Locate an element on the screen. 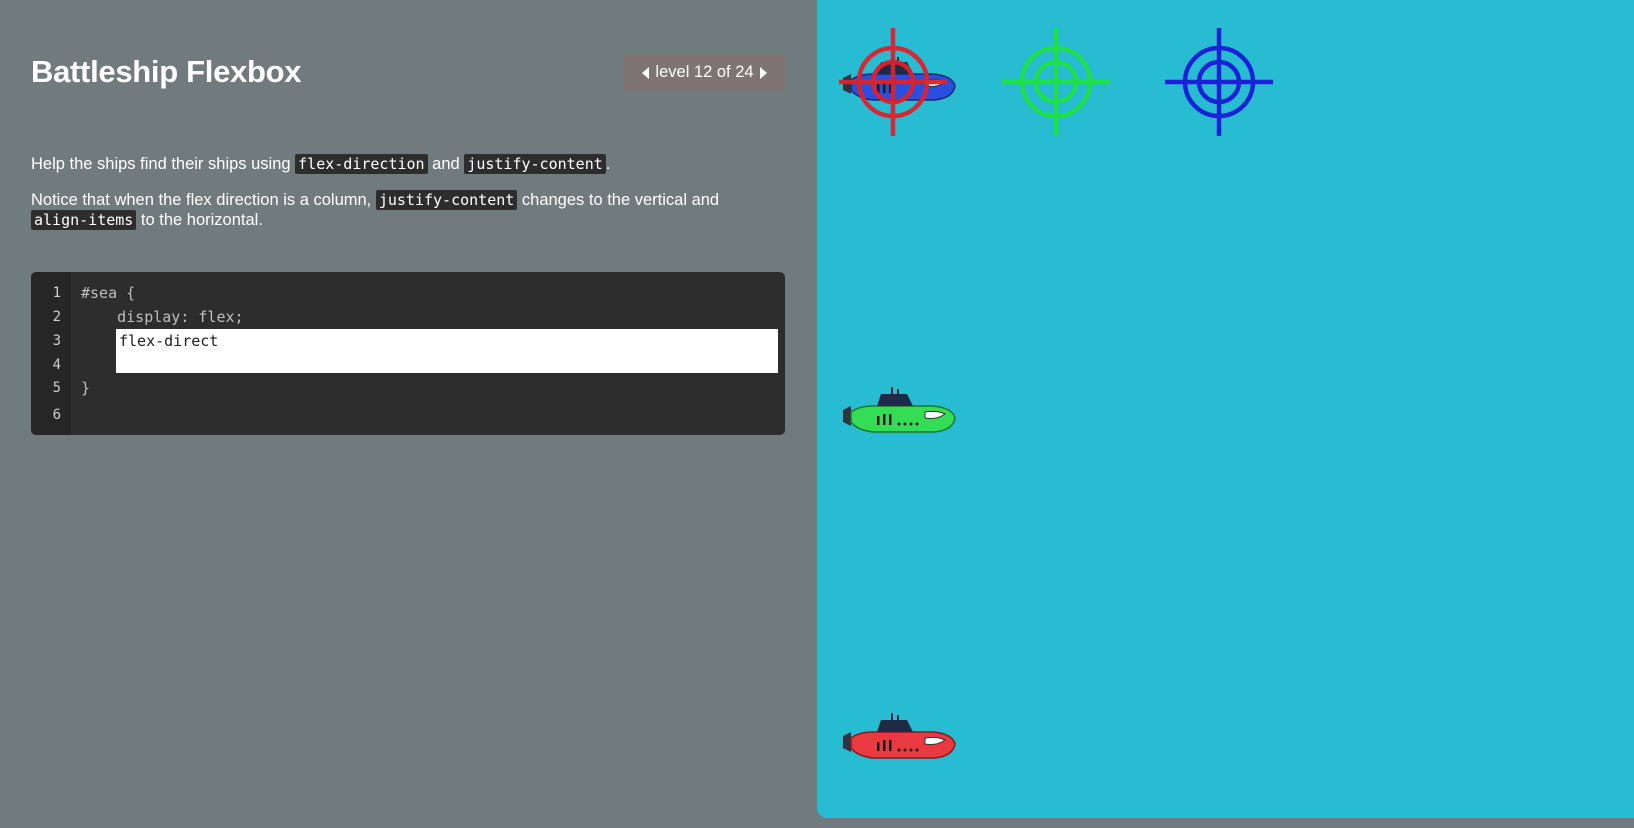 This screenshot has height=828, width=1634. previous-level-arrow-icon is located at coordinates (646, 72).